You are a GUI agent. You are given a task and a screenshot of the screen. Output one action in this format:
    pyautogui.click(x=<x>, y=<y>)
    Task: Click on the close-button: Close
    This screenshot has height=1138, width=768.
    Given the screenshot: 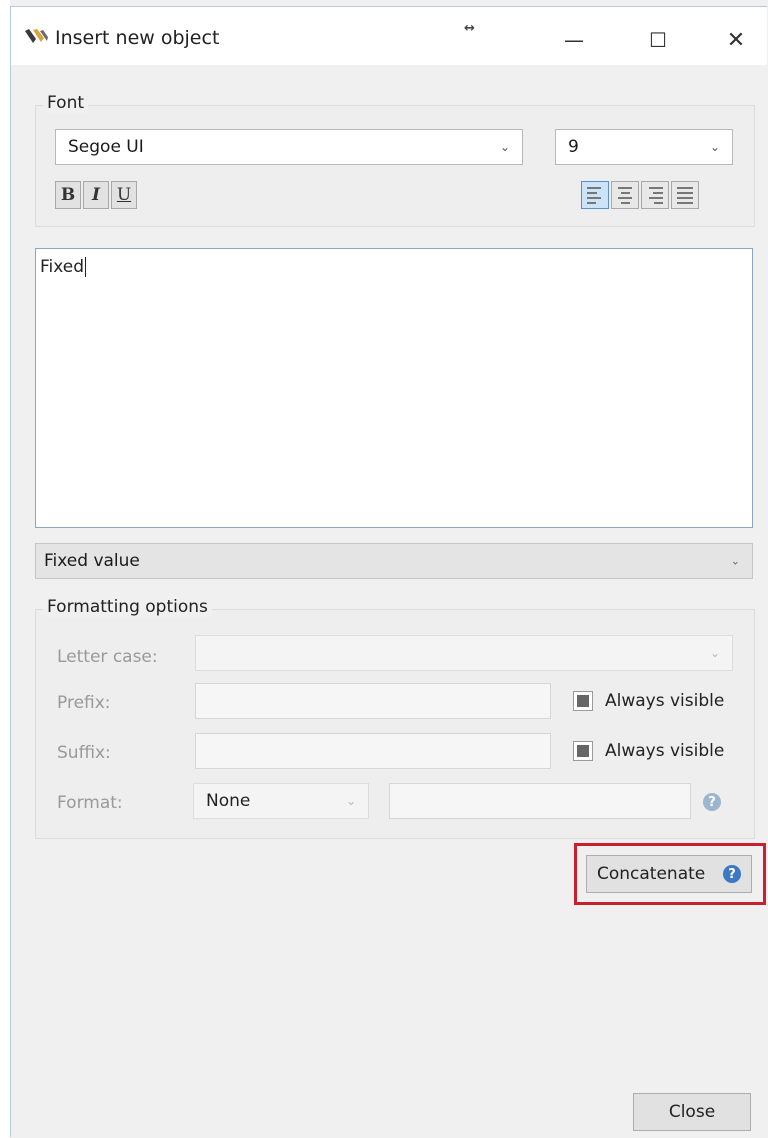 What is the action you would take?
    pyautogui.click(x=692, y=1112)
    